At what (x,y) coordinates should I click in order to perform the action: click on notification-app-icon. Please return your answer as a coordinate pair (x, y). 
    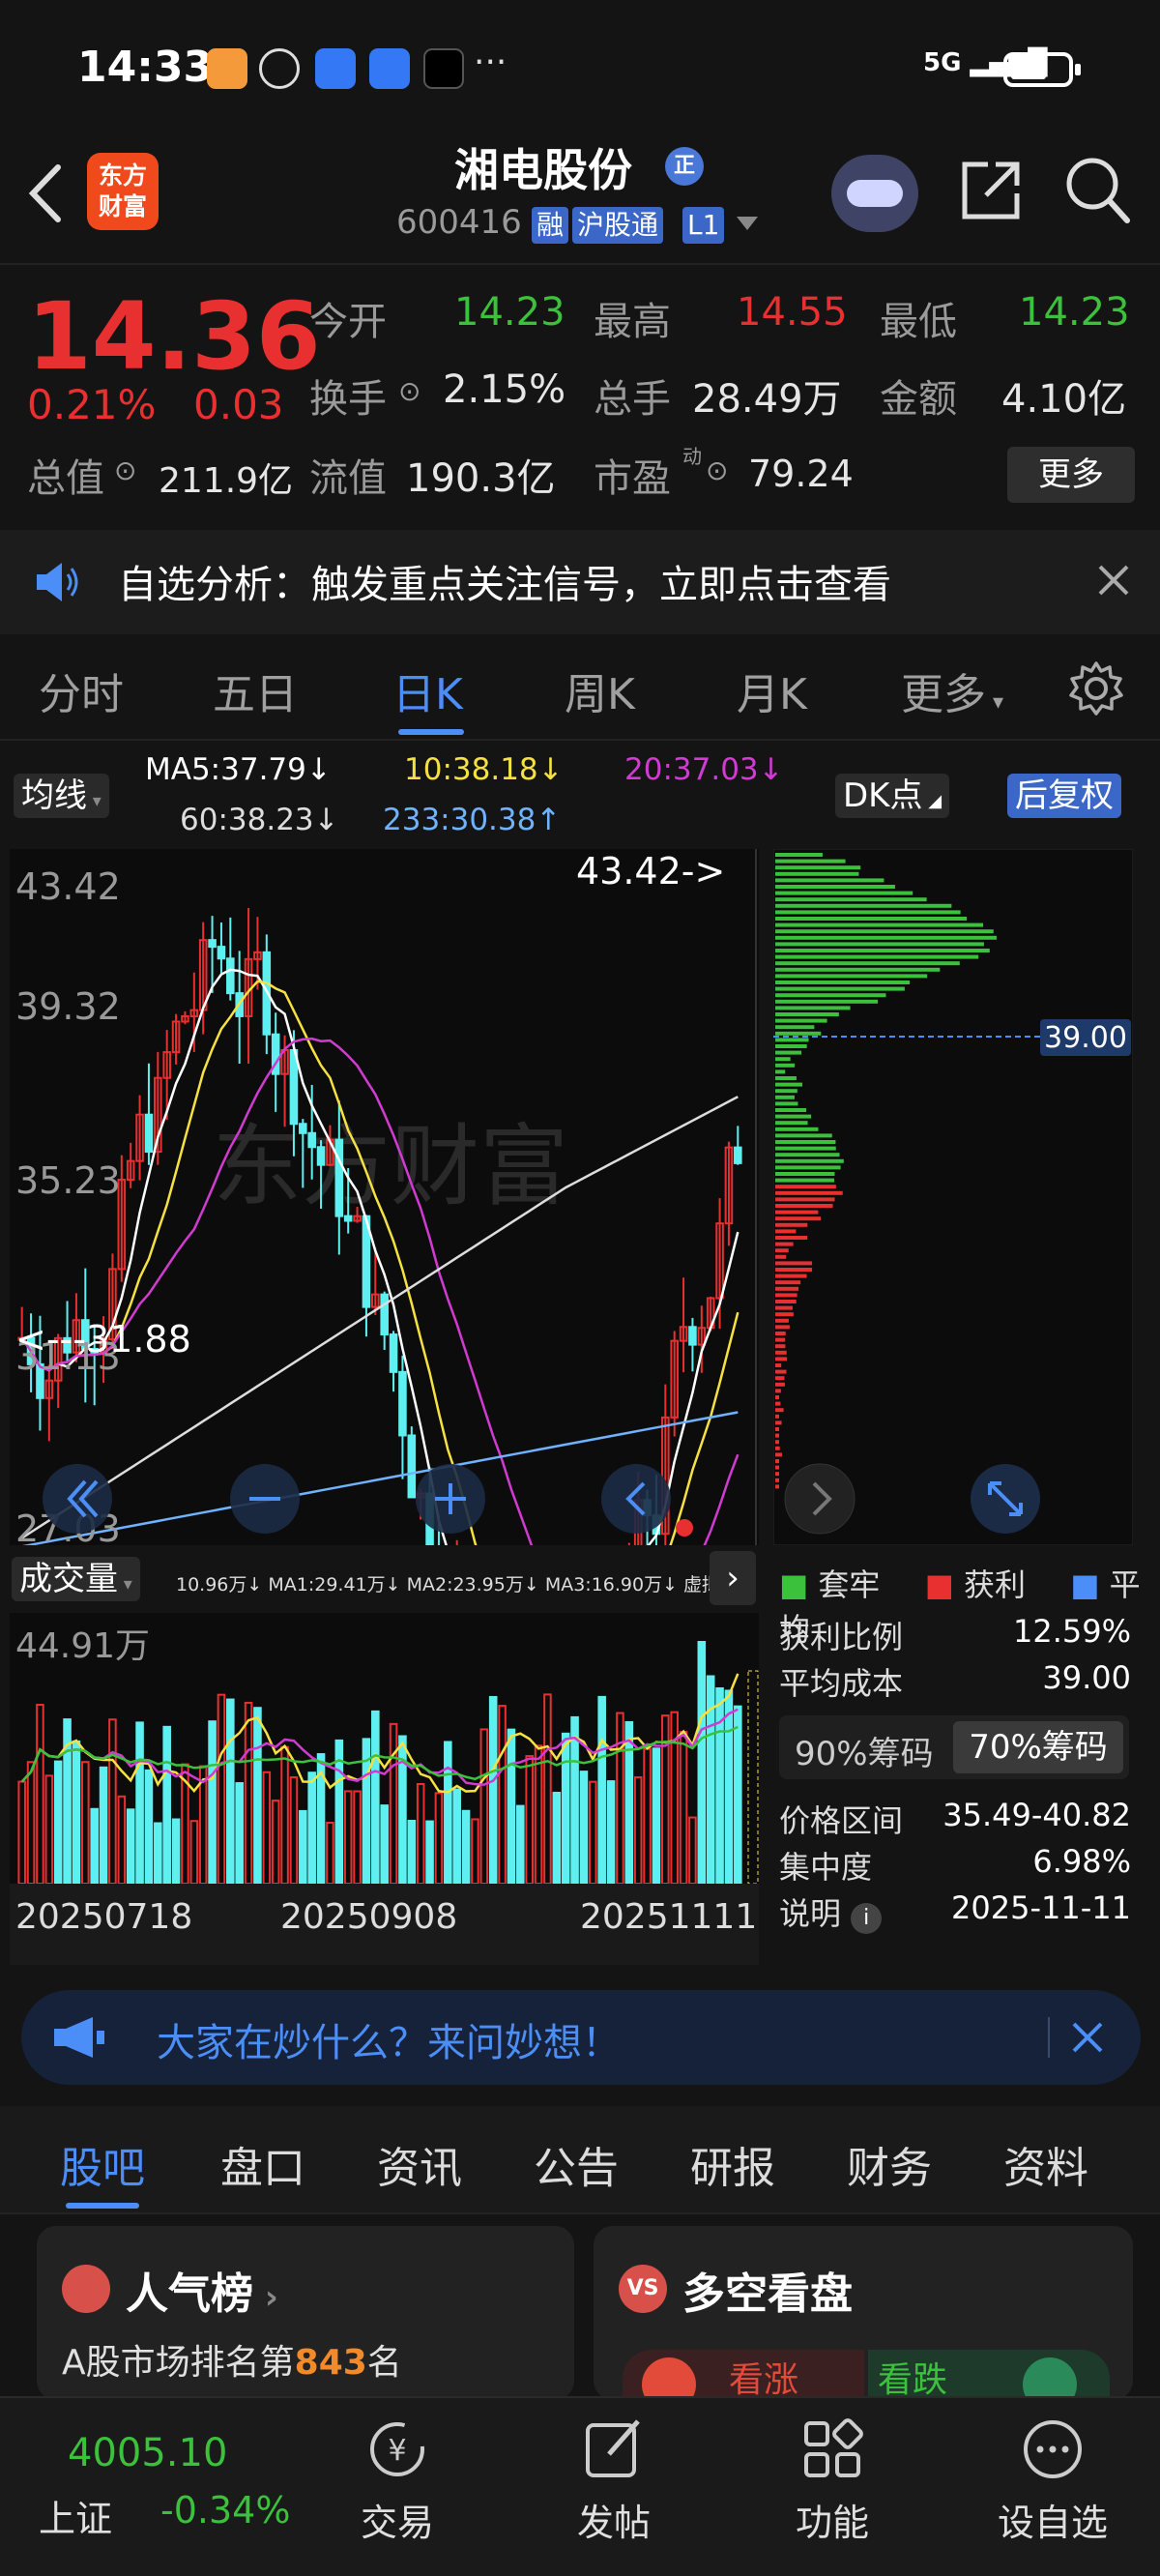
    Looking at the image, I should click on (227, 68).